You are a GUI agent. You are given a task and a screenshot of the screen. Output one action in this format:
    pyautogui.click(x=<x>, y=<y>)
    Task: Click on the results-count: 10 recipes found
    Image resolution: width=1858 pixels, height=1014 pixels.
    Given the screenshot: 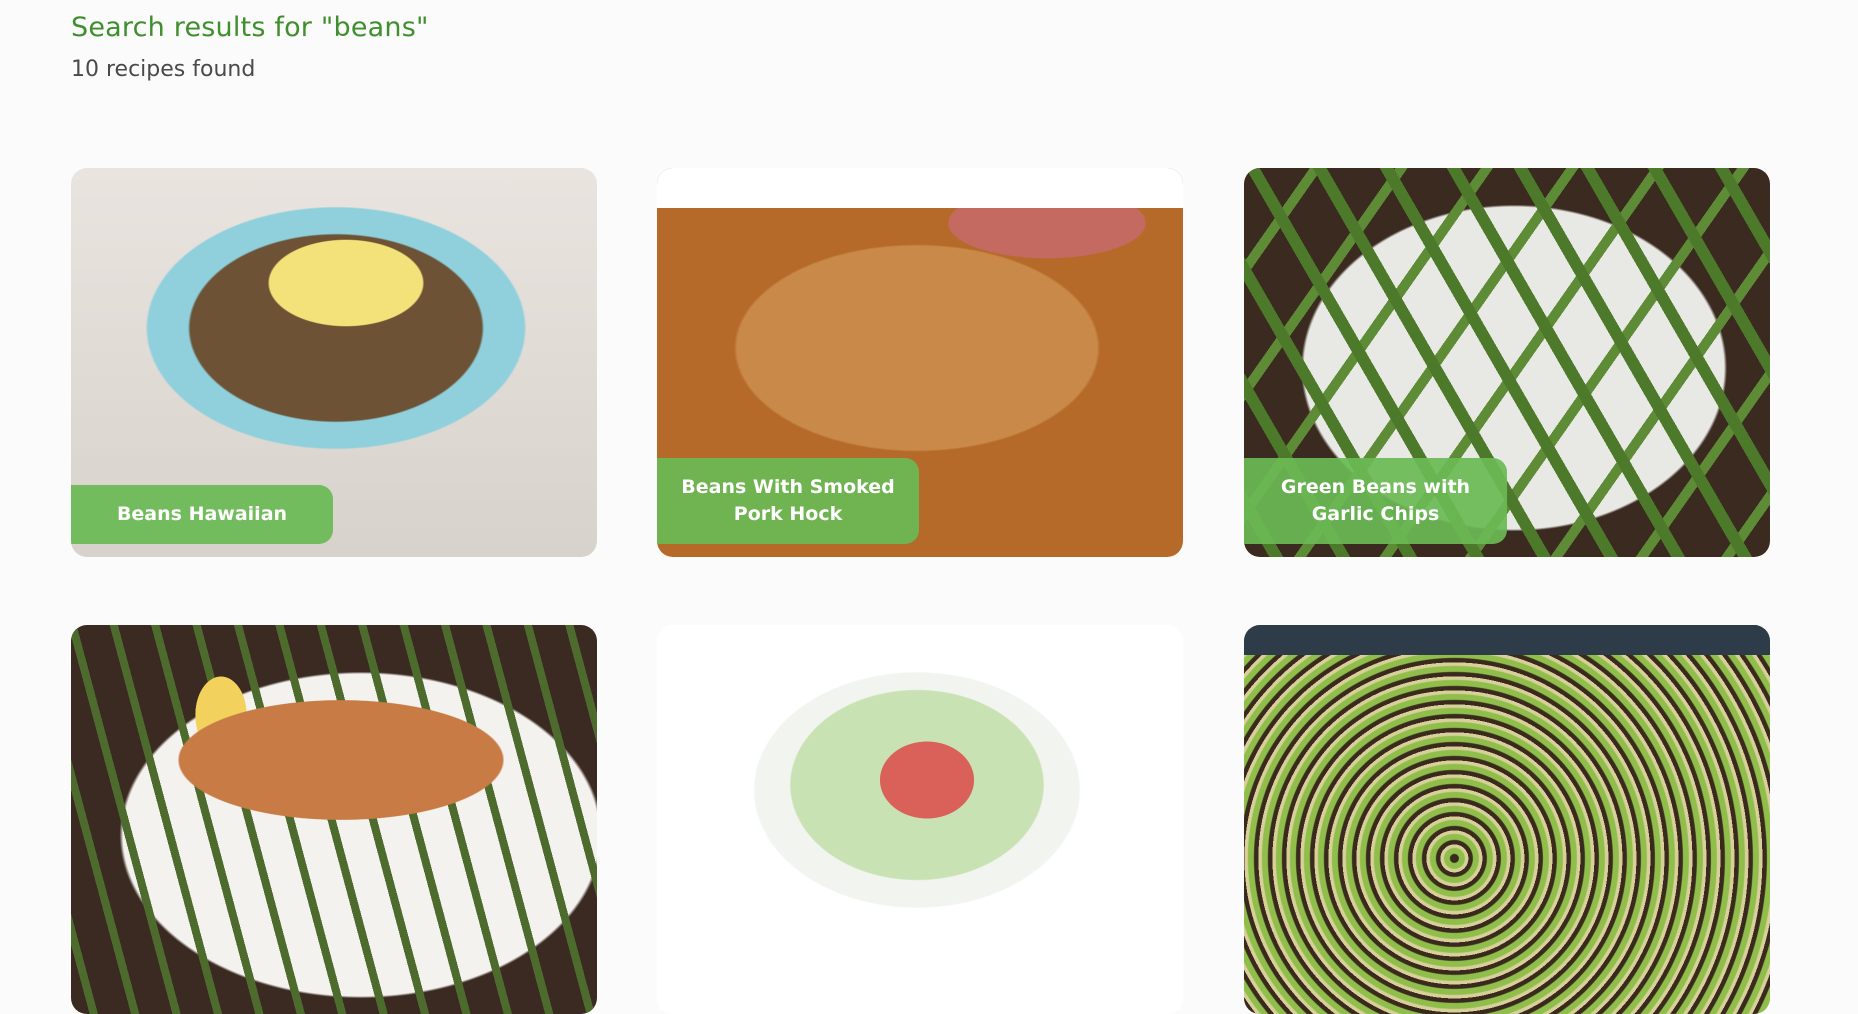 What is the action you would take?
    pyautogui.click(x=163, y=69)
    